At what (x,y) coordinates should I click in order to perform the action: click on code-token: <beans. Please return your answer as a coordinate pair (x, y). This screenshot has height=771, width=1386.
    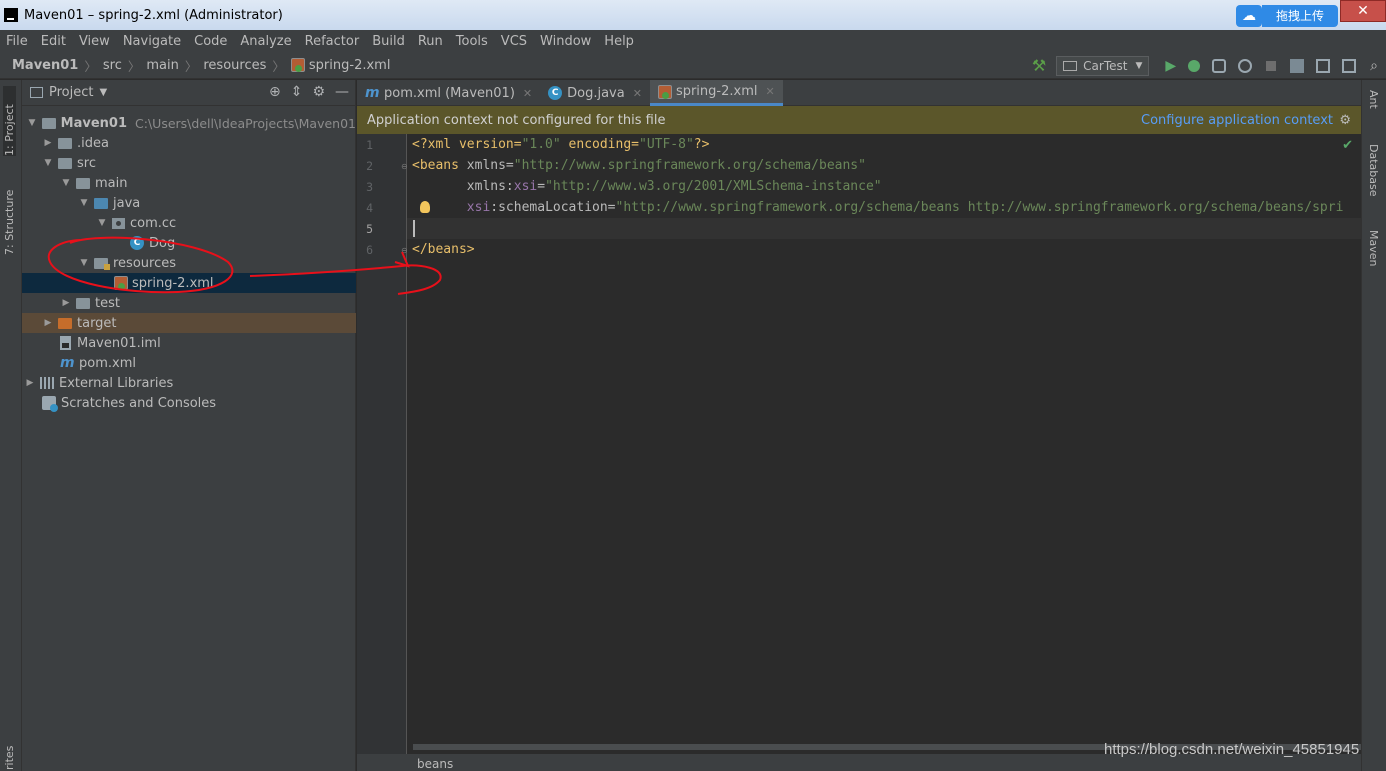
    Looking at the image, I should click on (439, 165).